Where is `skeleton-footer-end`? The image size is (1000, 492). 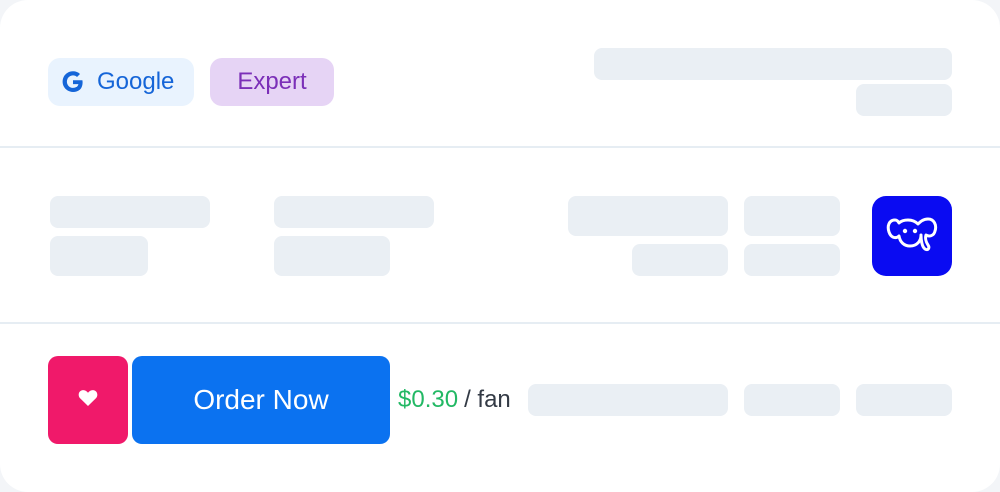 skeleton-footer-end is located at coordinates (904, 400).